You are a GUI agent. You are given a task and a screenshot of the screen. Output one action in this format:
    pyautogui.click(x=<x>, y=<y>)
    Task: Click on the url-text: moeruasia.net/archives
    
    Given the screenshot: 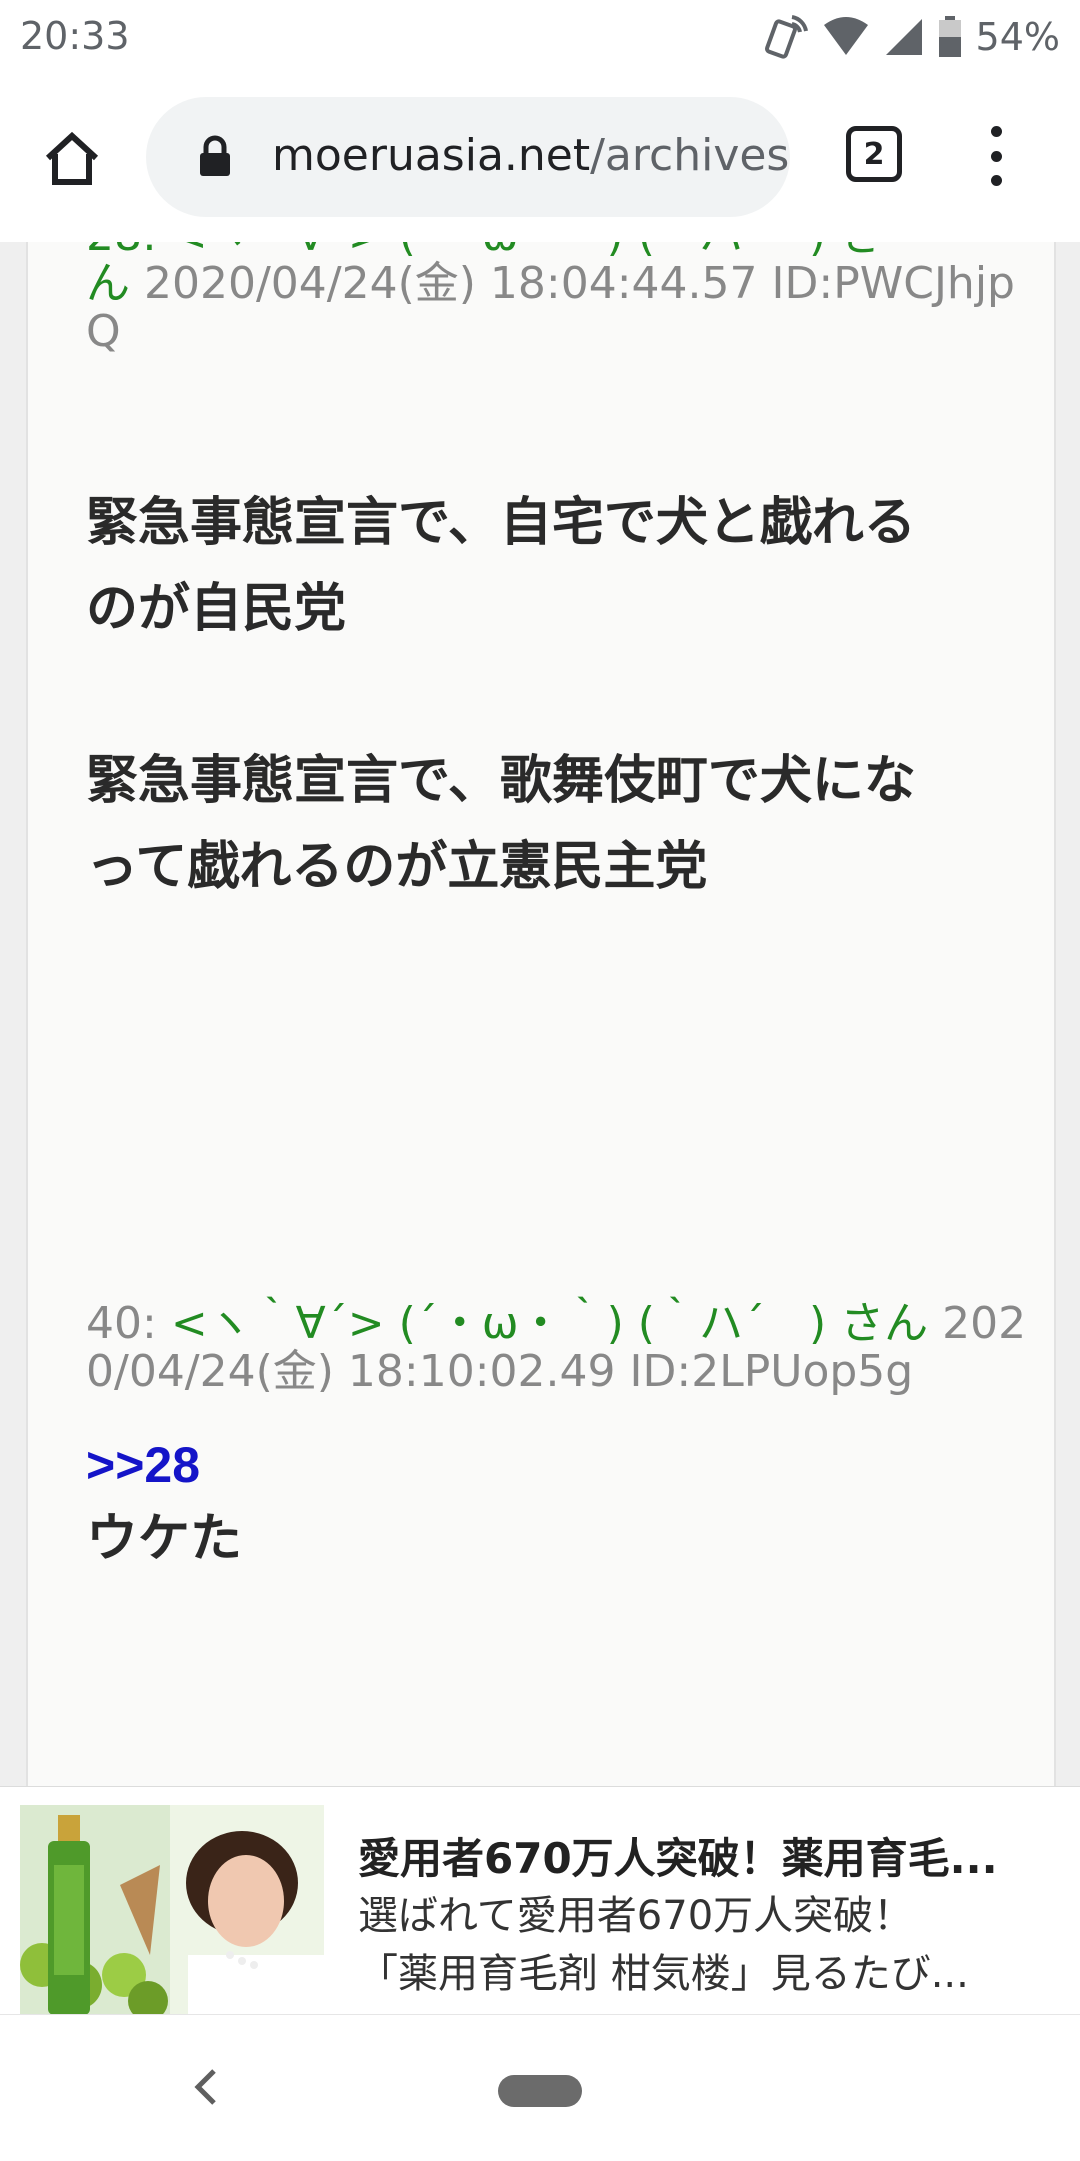 What is the action you would take?
    pyautogui.click(x=530, y=155)
    